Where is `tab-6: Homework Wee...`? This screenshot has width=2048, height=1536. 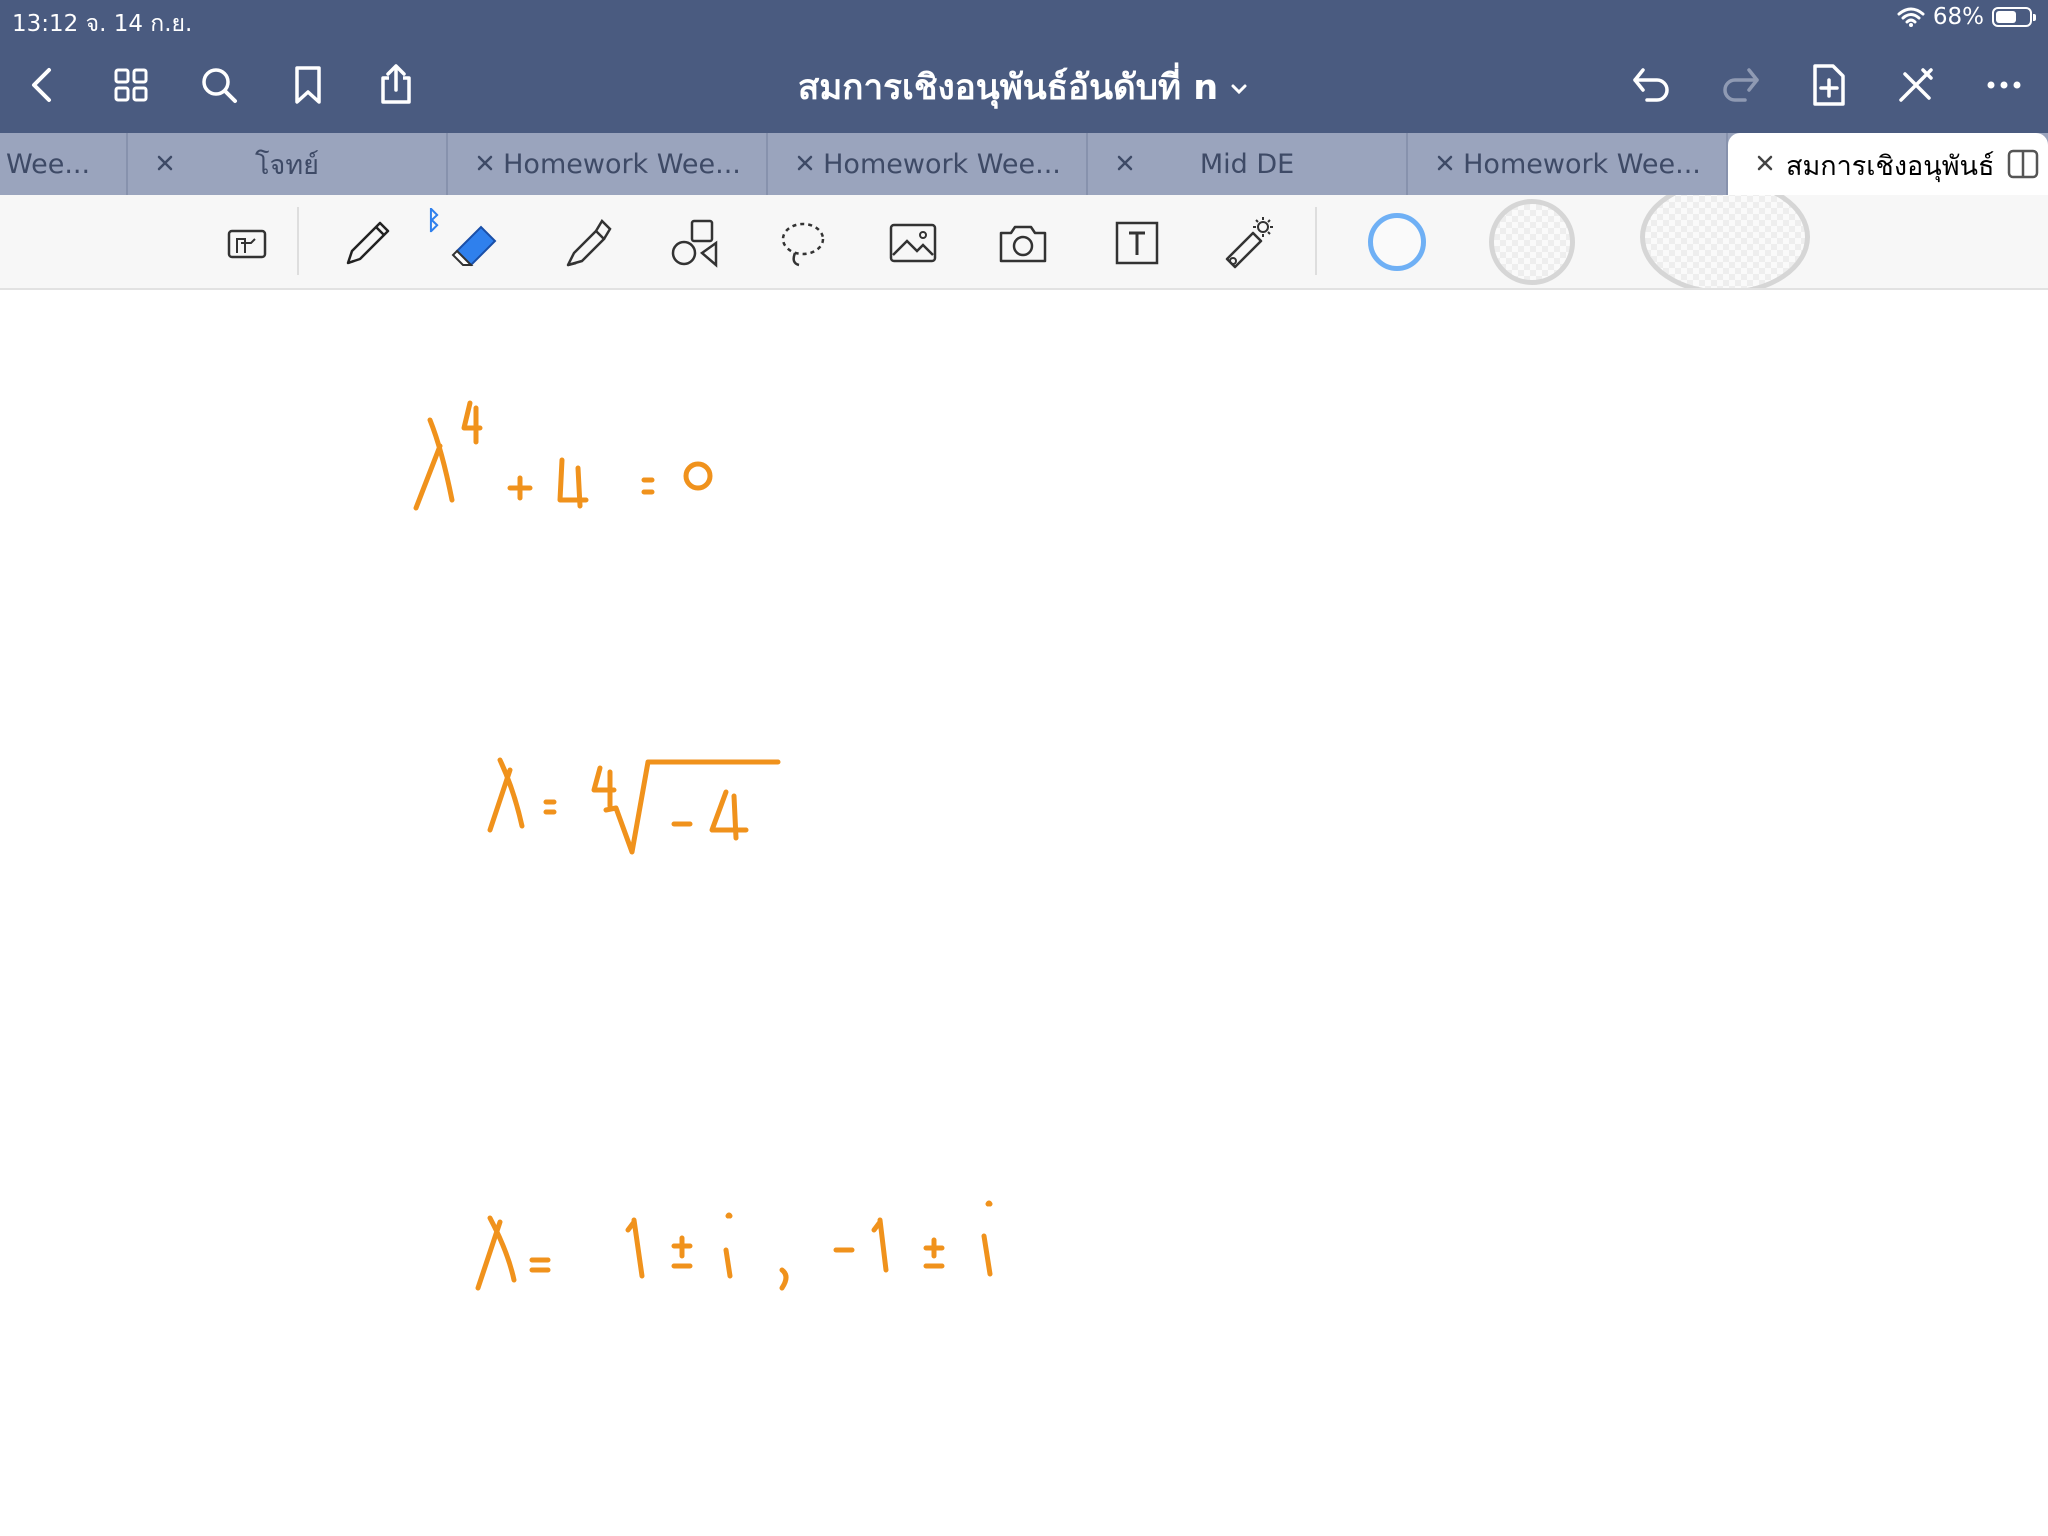 tab-6: Homework Wee... is located at coordinates (1568, 164).